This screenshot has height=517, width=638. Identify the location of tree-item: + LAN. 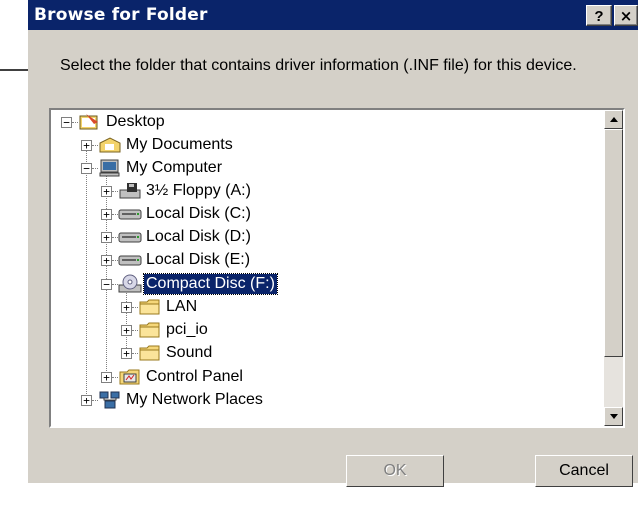
(321, 307).